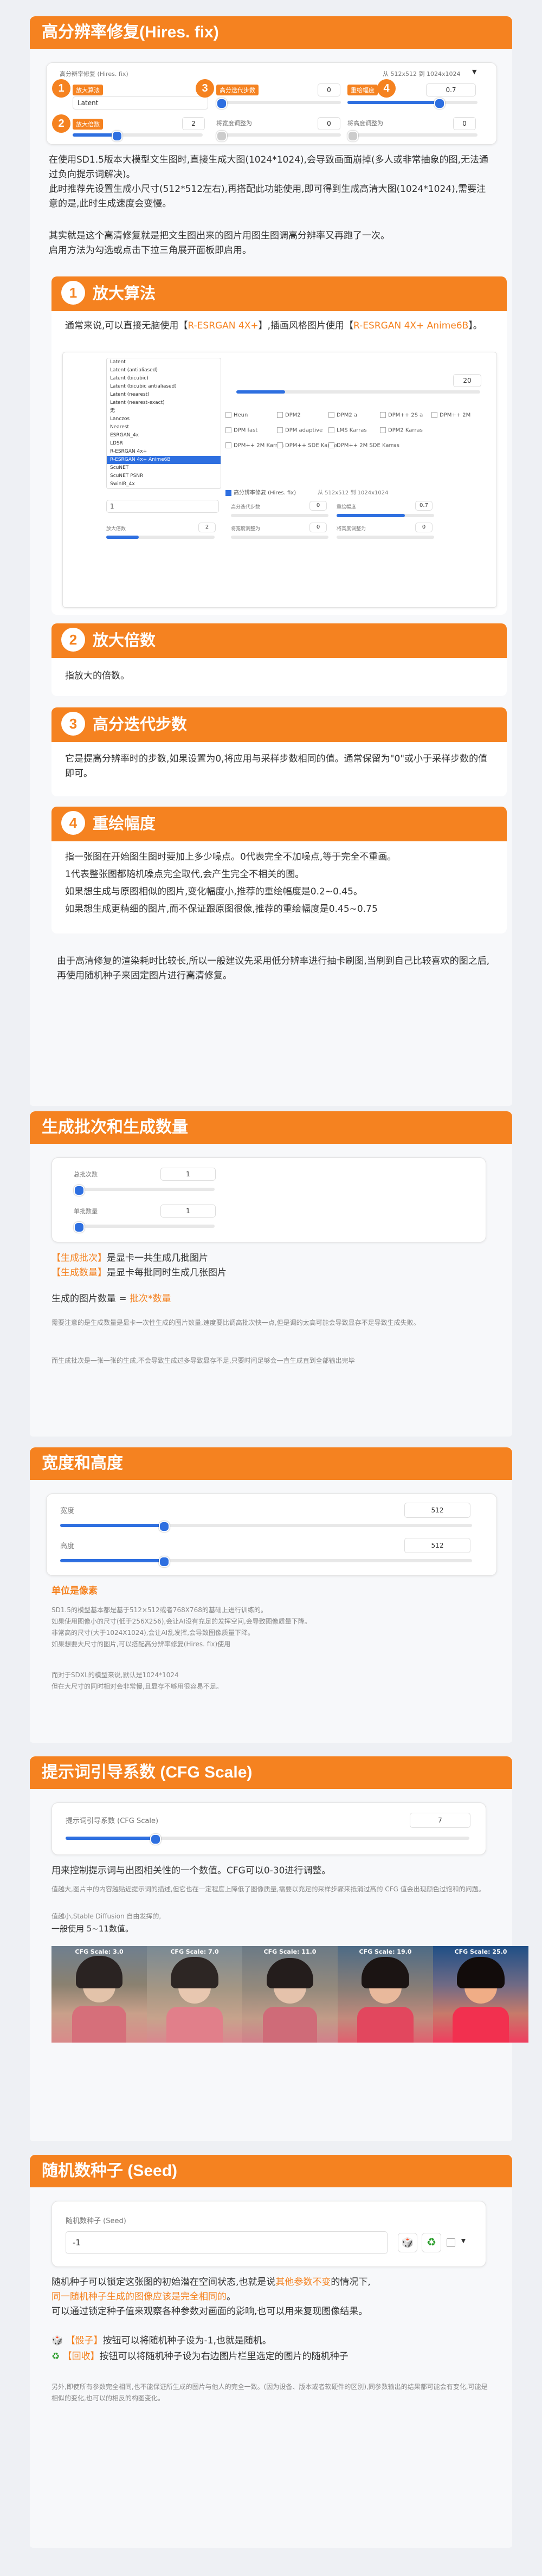 This screenshot has height=2576, width=542. What do you see at coordinates (164, 362) in the screenshot?
I see `dropdown-option: Latent` at bounding box center [164, 362].